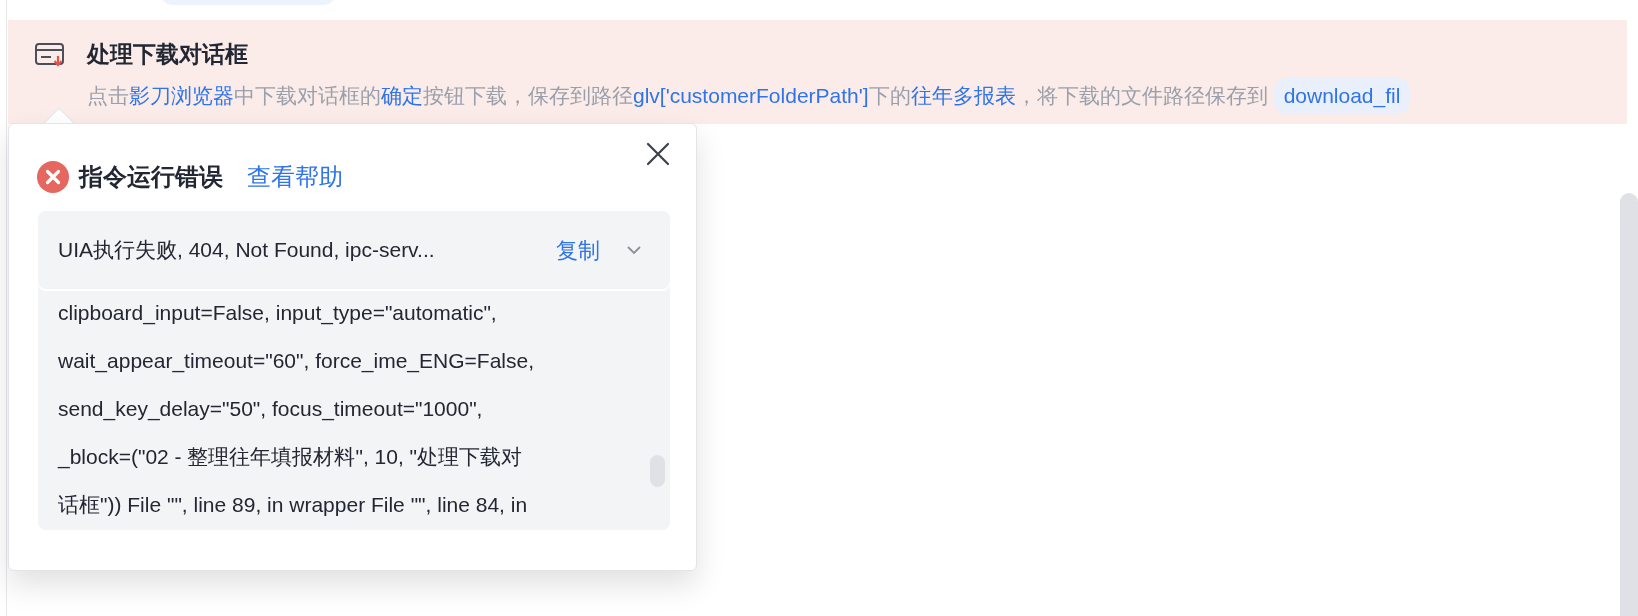 The width and height of the screenshot is (1638, 616). I want to click on error-icon, so click(53, 177).